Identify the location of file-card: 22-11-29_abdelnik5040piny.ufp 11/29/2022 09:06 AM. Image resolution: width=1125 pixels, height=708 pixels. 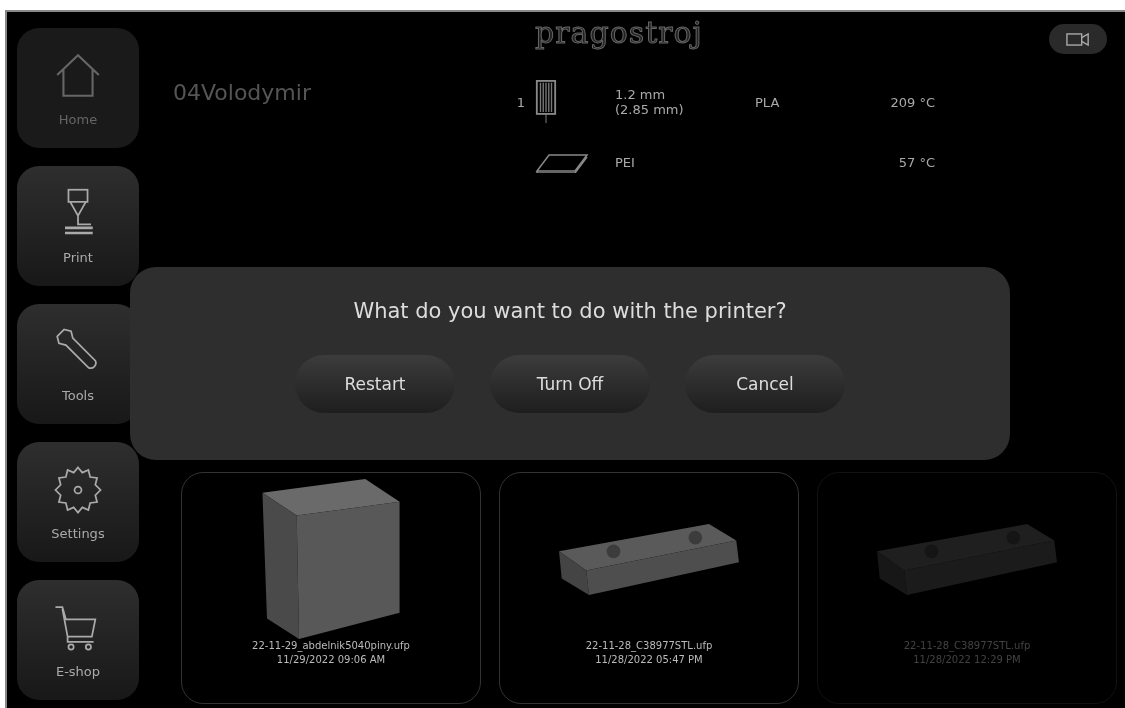
(331, 588).